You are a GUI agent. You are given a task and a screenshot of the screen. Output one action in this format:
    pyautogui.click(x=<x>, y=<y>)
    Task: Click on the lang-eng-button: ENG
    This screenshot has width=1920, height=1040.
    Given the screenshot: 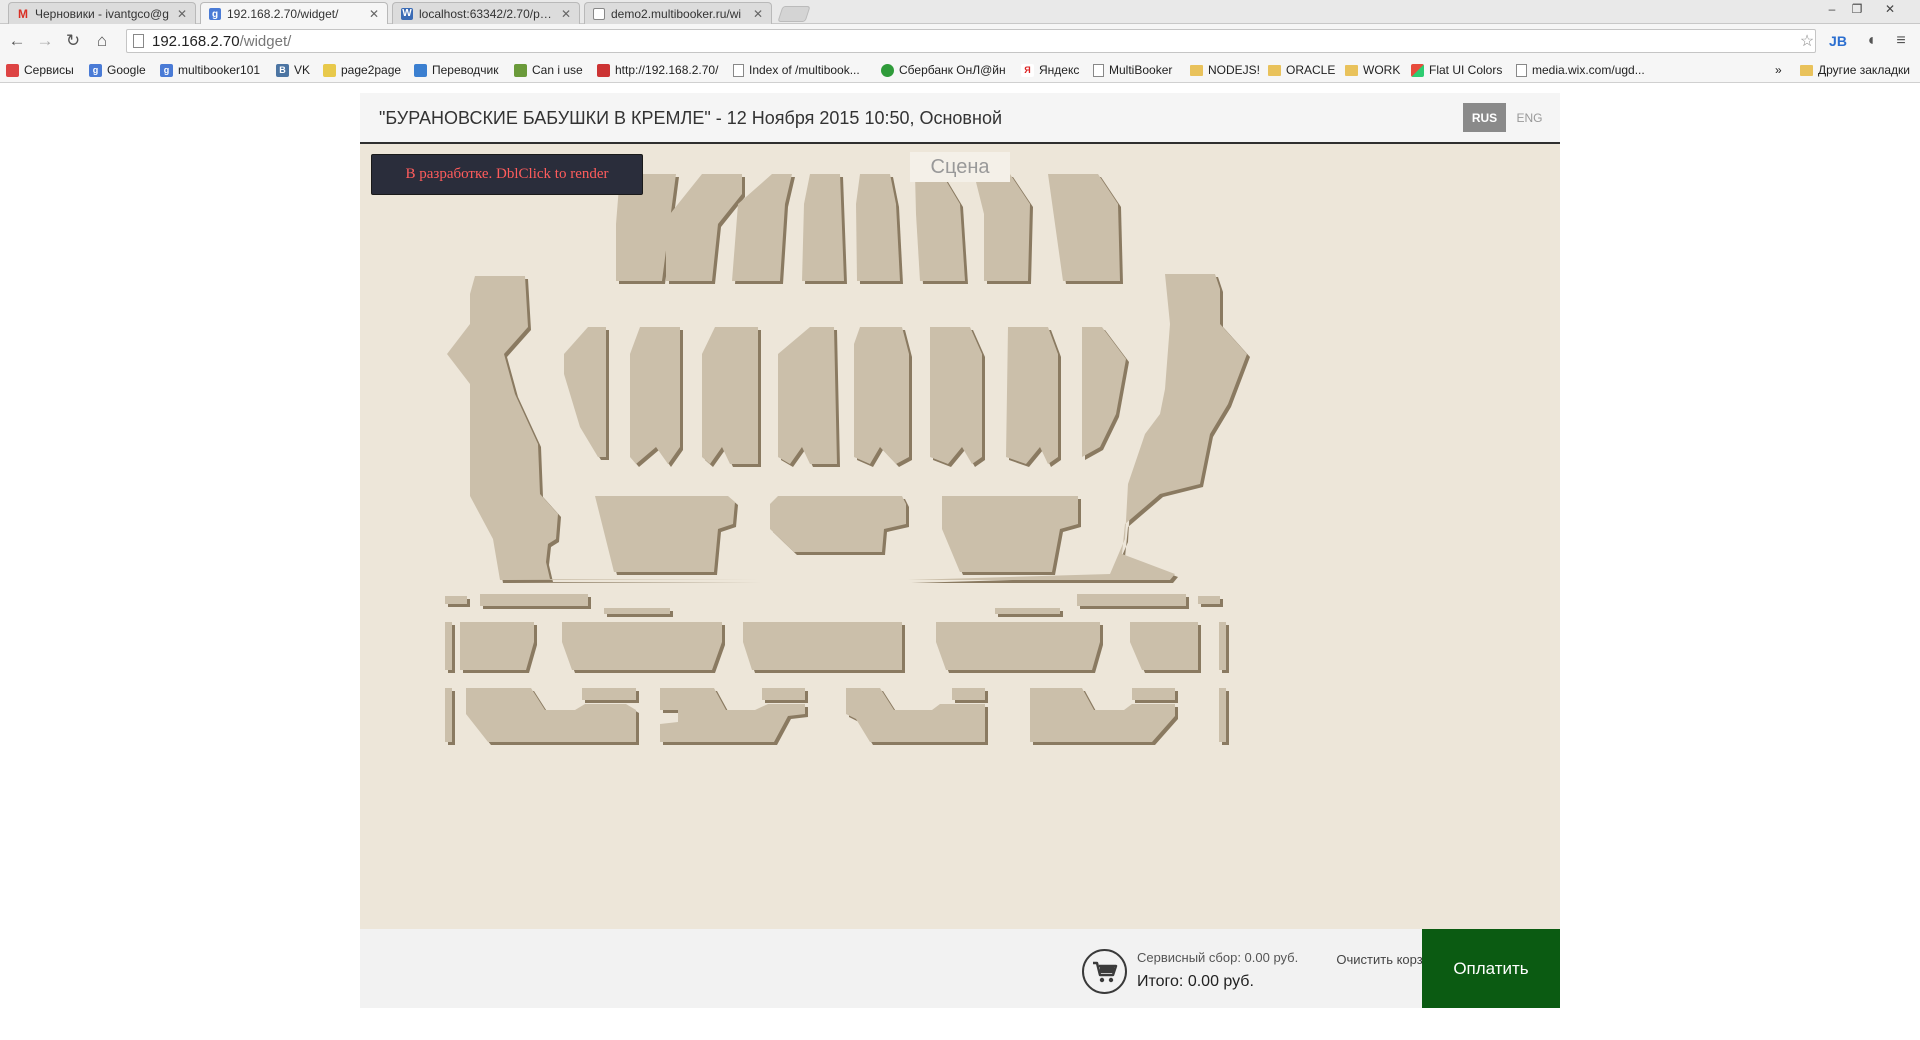 What is the action you would take?
    pyautogui.click(x=1529, y=117)
    